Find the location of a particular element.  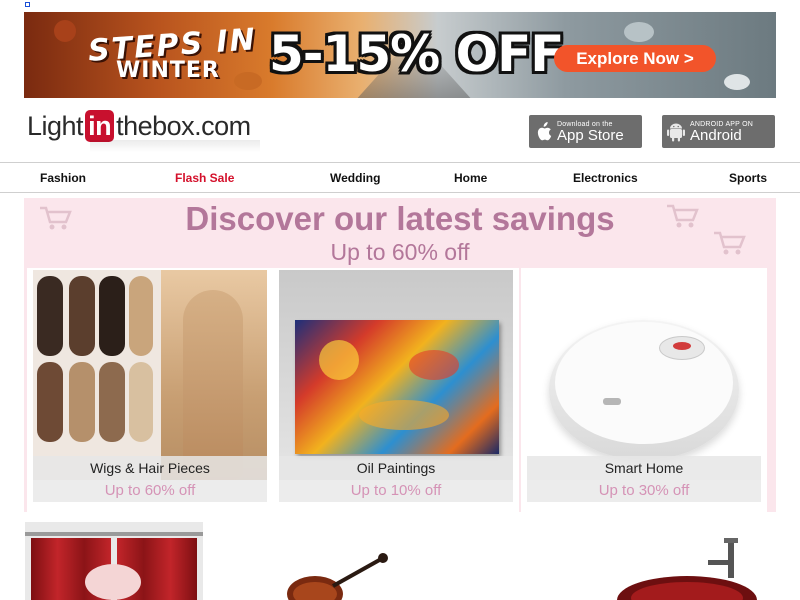

site-logo: Light in thebox.com is located at coordinates (139, 126).